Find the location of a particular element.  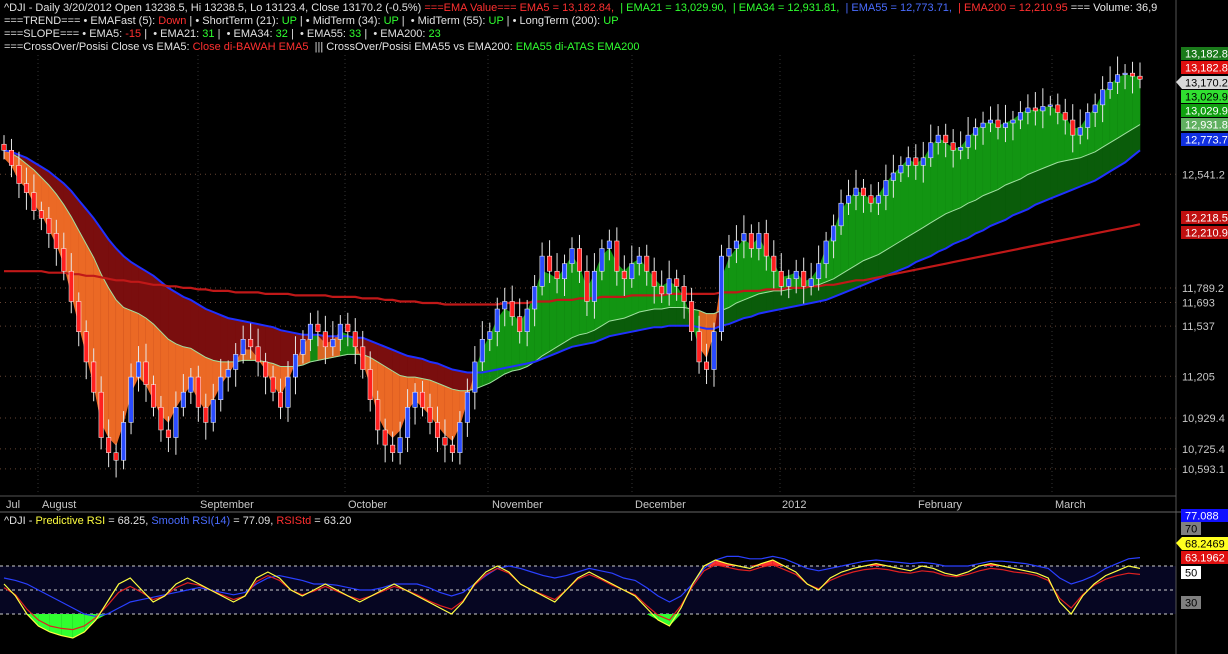

slope-ema21: 31 is located at coordinates (208, 34).